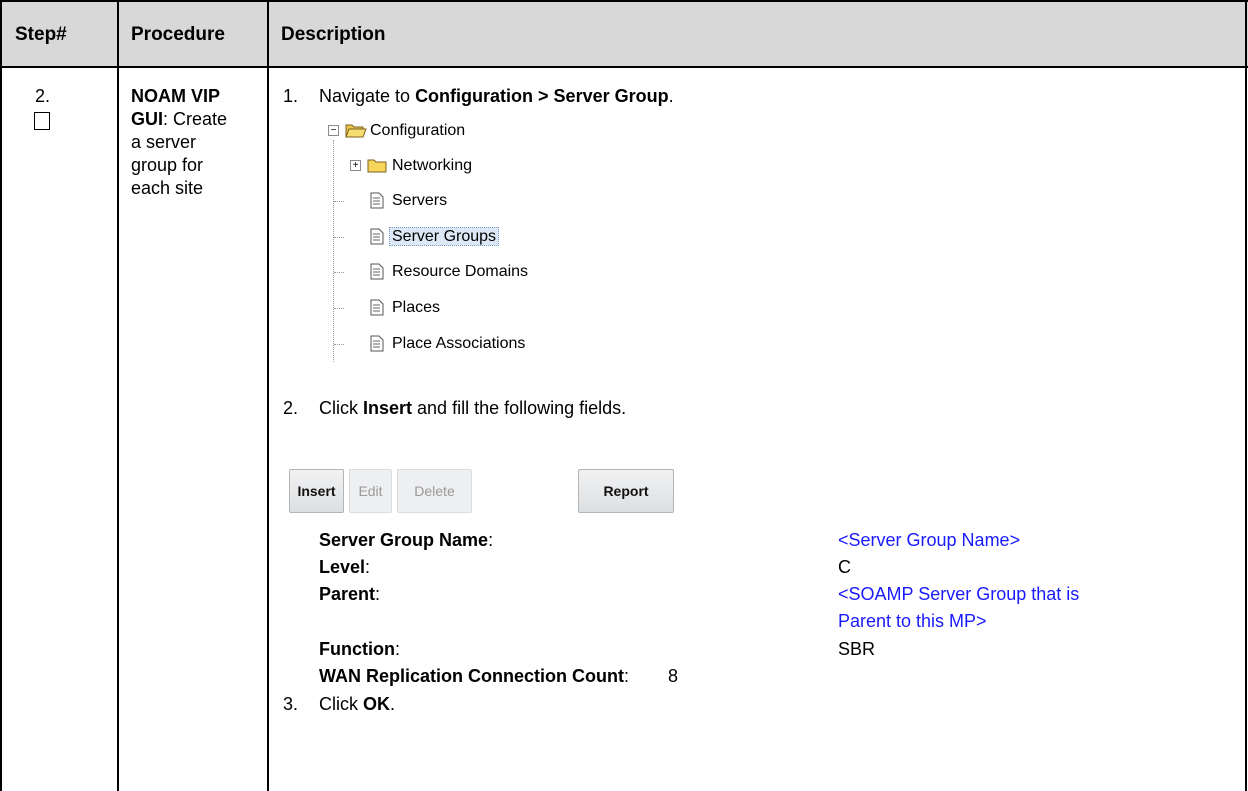 This screenshot has height=791, width=1248. What do you see at coordinates (959, 594) in the screenshot?
I see `field-value-parent-line1: <SOAMP Server Group that is` at bounding box center [959, 594].